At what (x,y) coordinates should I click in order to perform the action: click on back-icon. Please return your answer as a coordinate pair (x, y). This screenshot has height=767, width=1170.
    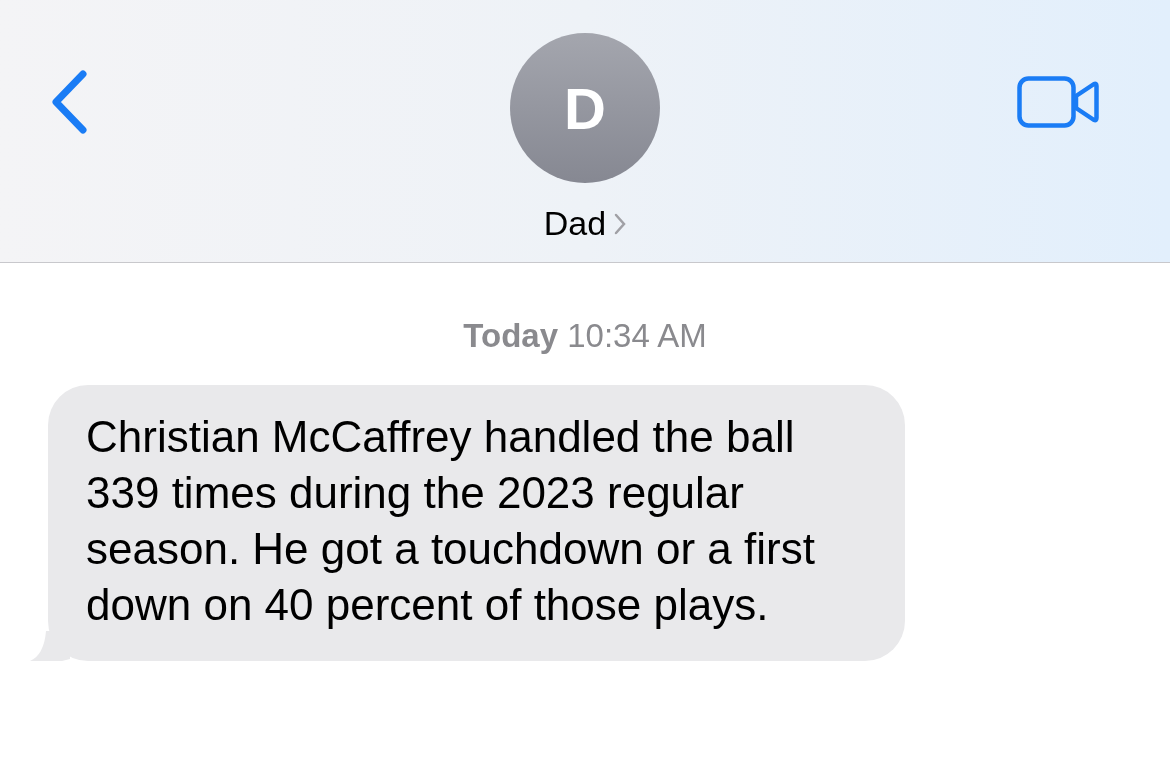
    Looking at the image, I should click on (69, 102).